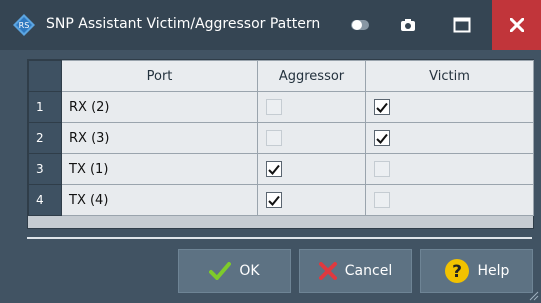 Image resolution: width=541 pixels, height=303 pixels. I want to click on resize-grip-icon, so click(534, 296).